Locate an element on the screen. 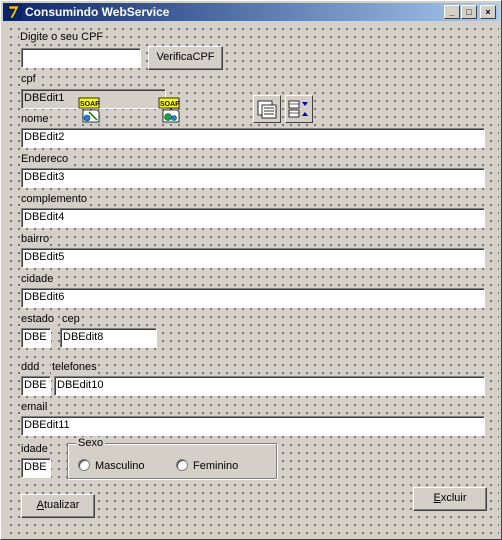  cpf-label: cpf is located at coordinates (28, 79).